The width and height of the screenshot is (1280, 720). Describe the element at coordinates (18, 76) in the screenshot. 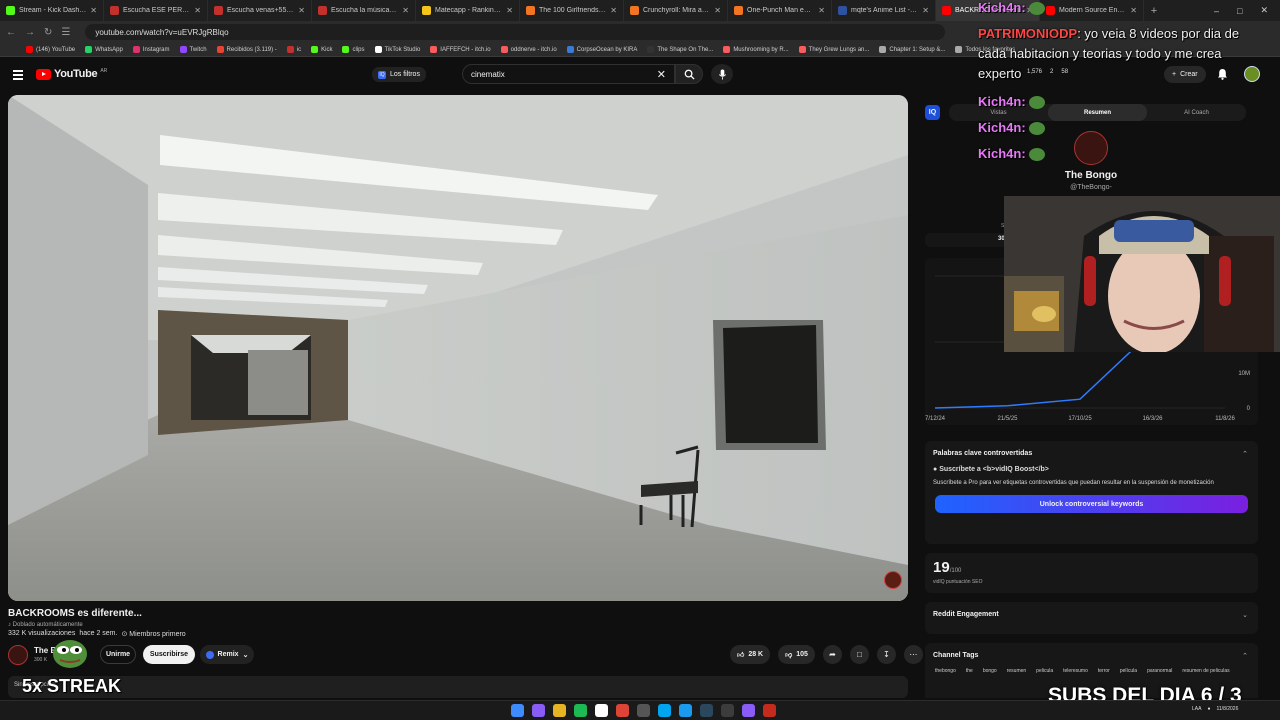

I see `menu-icon` at that location.